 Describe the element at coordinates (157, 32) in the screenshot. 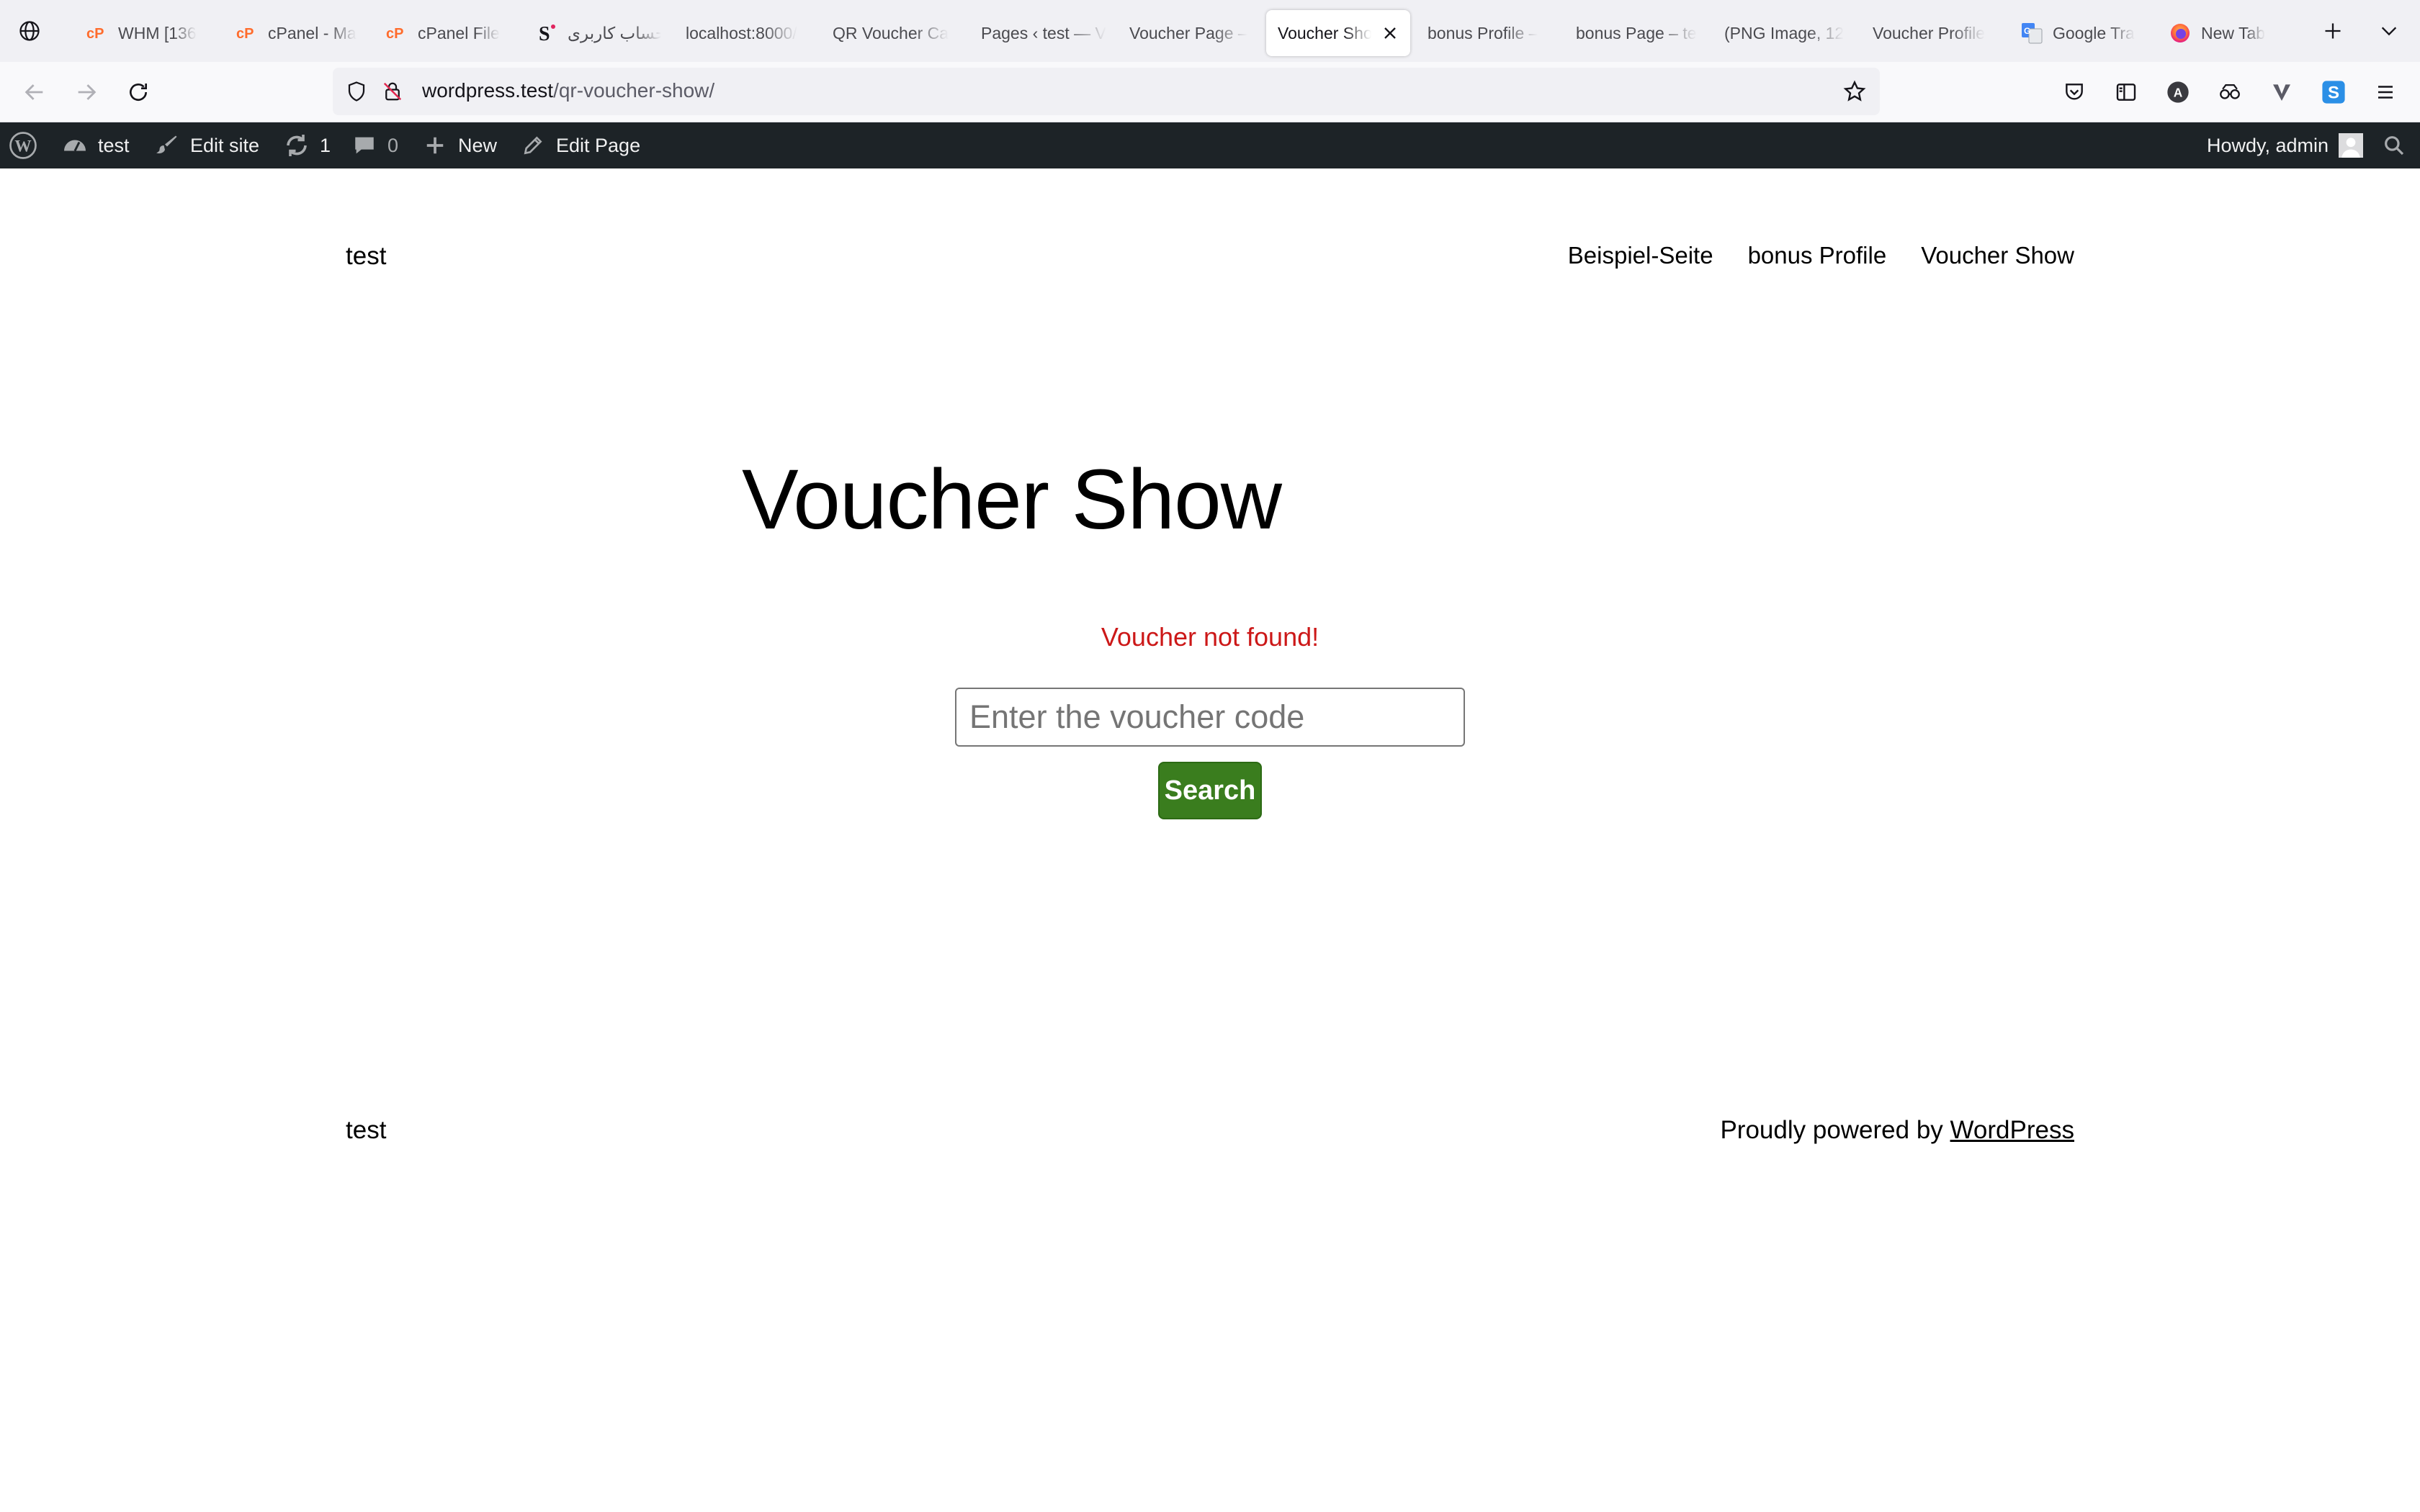

I see `tab-label: WHM [136` at that location.